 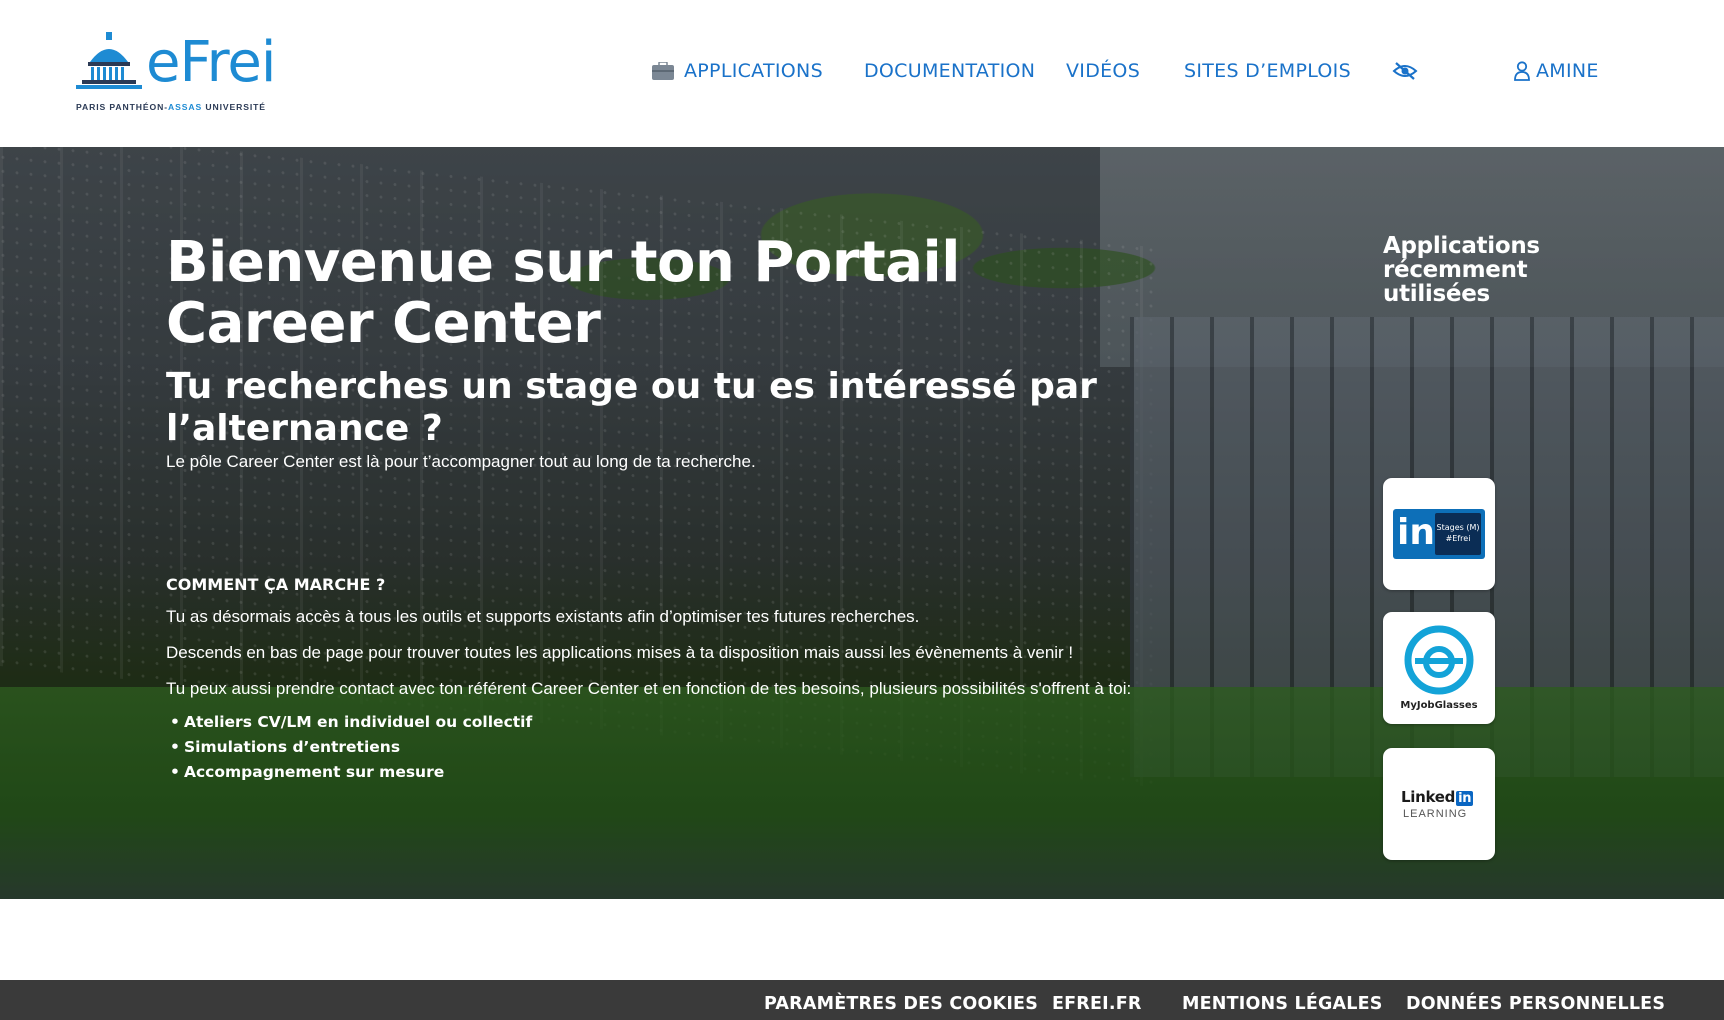 I want to click on linkedin-word: Linked, so click(x=1428, y=797).